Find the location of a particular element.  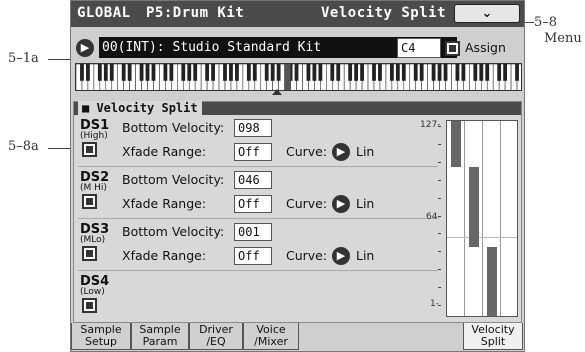

ds2-bottom-velocity-label: Bottom Velocity: is located at coordinates (173, 179).